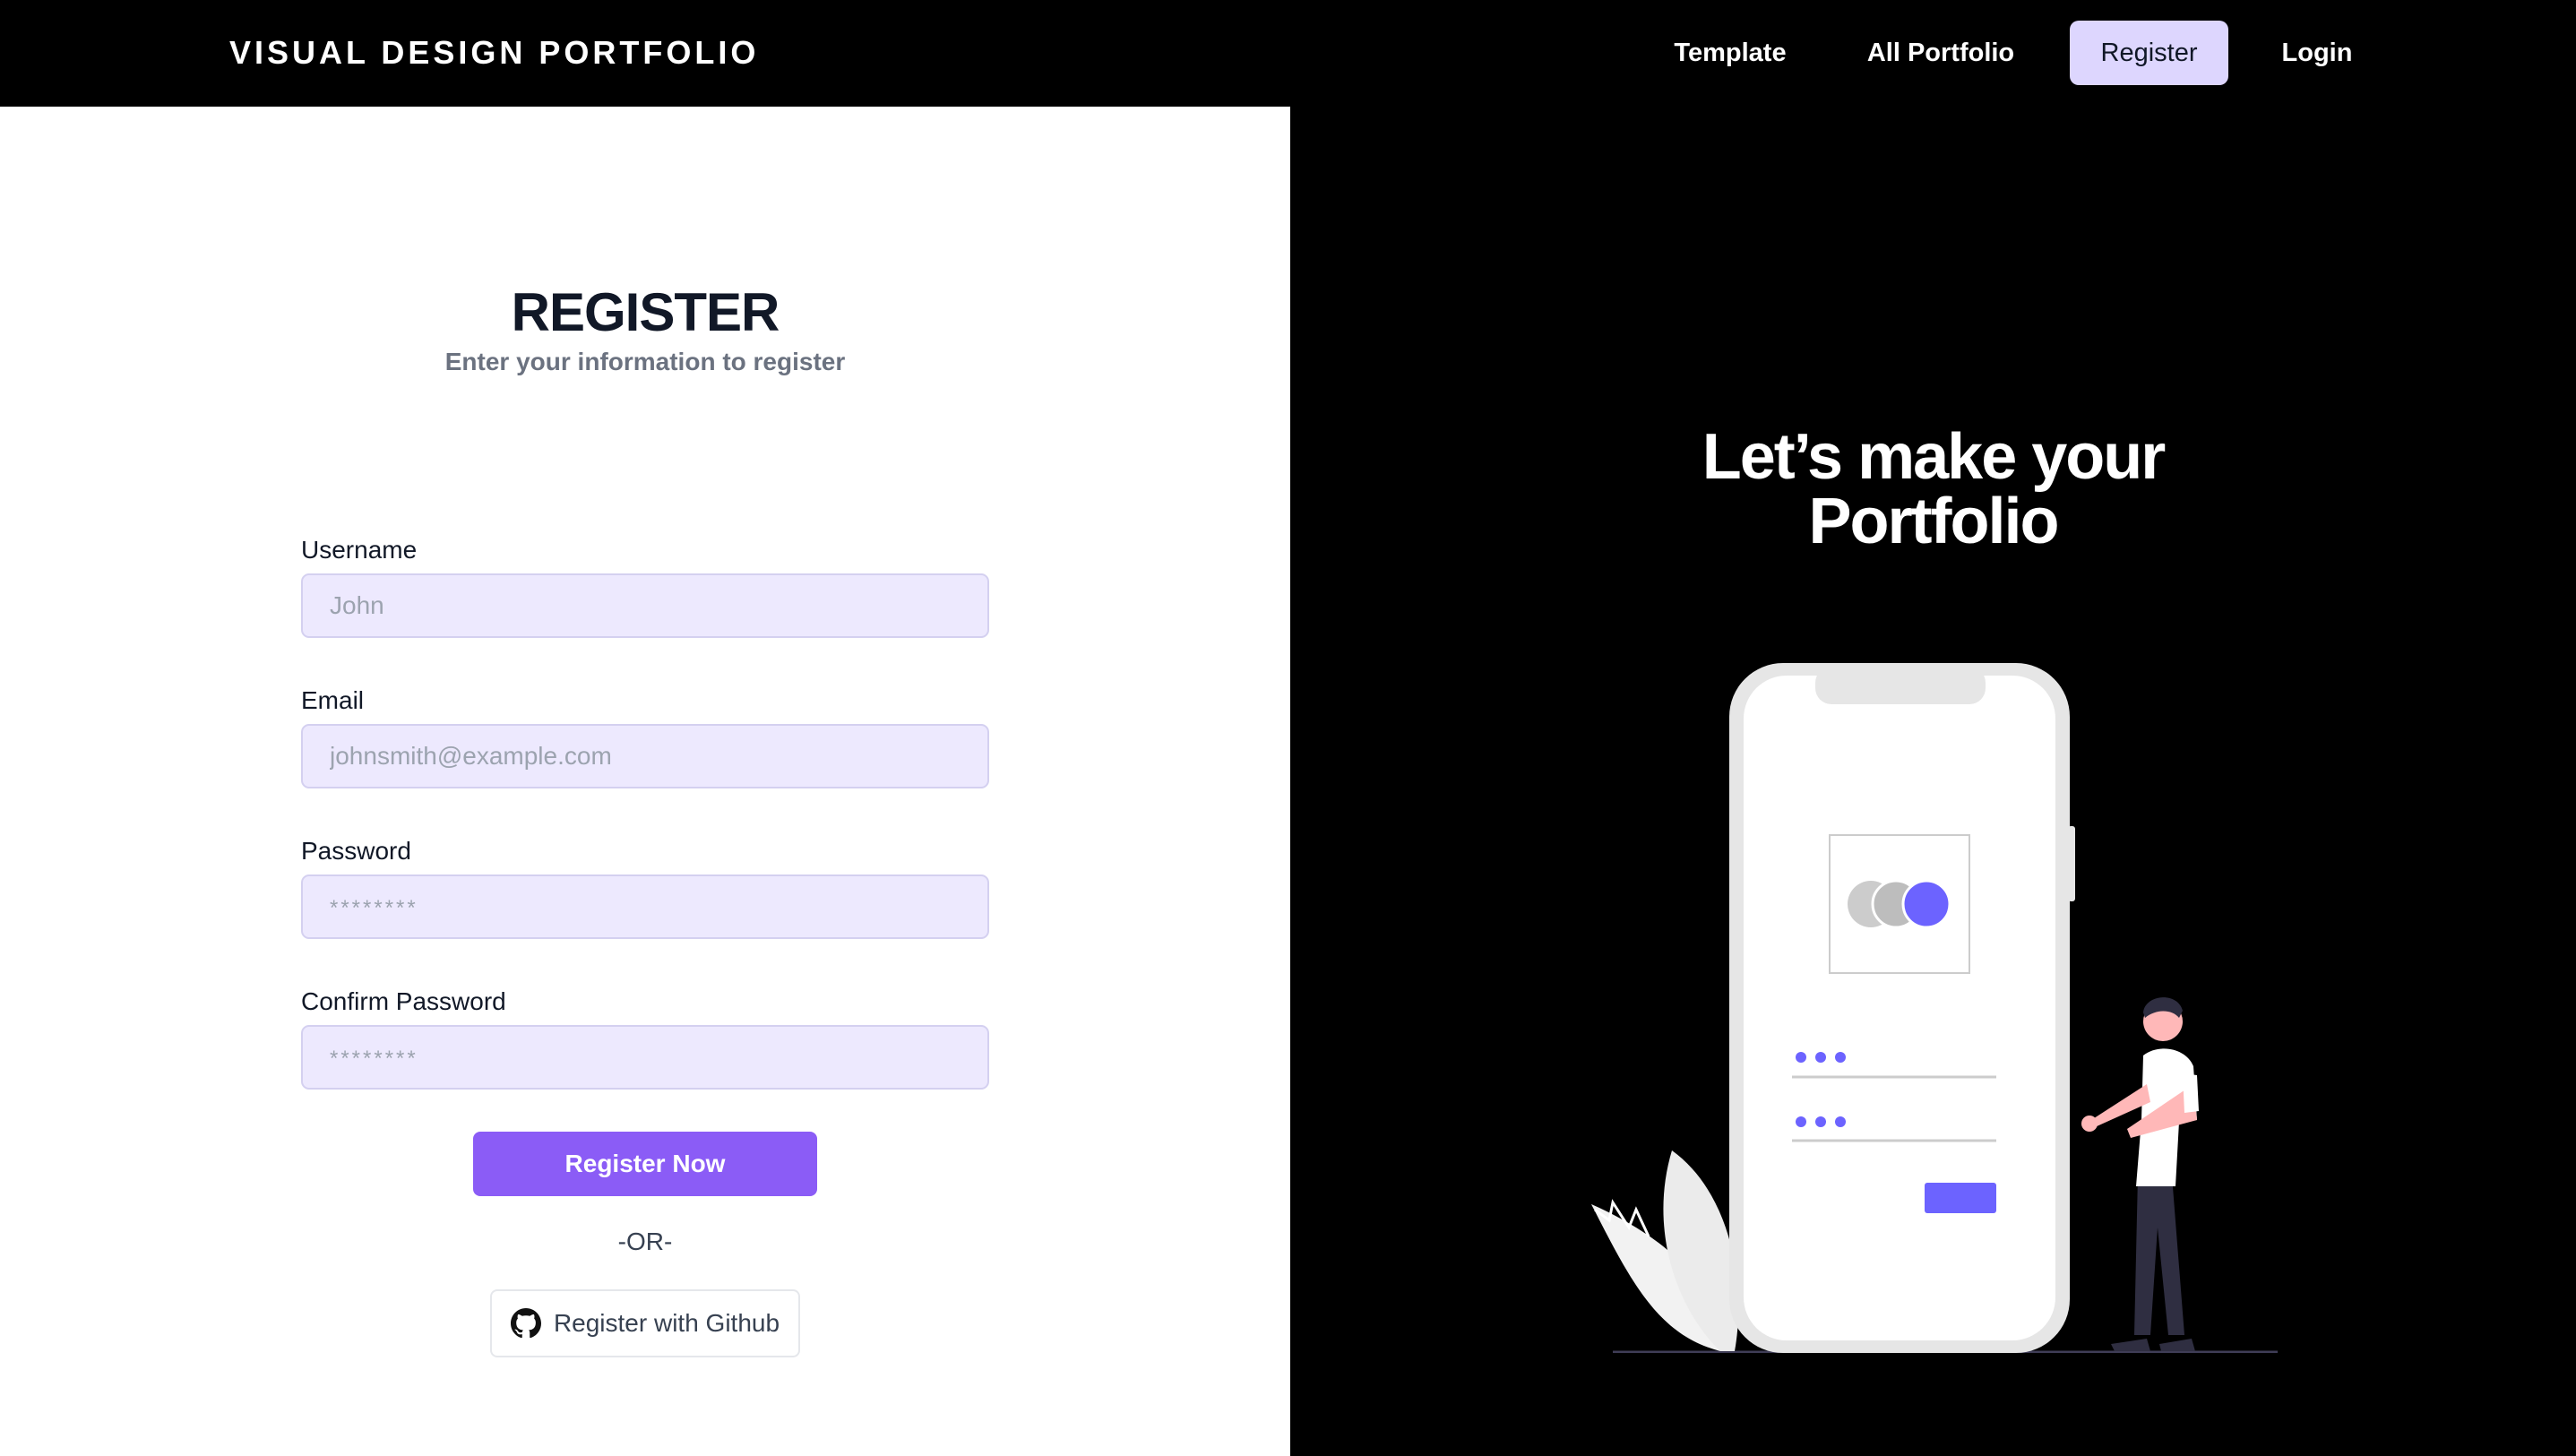  Describe the element at coordinates (2140, 1174) in the screenshot. I see `person-icon` at that location.